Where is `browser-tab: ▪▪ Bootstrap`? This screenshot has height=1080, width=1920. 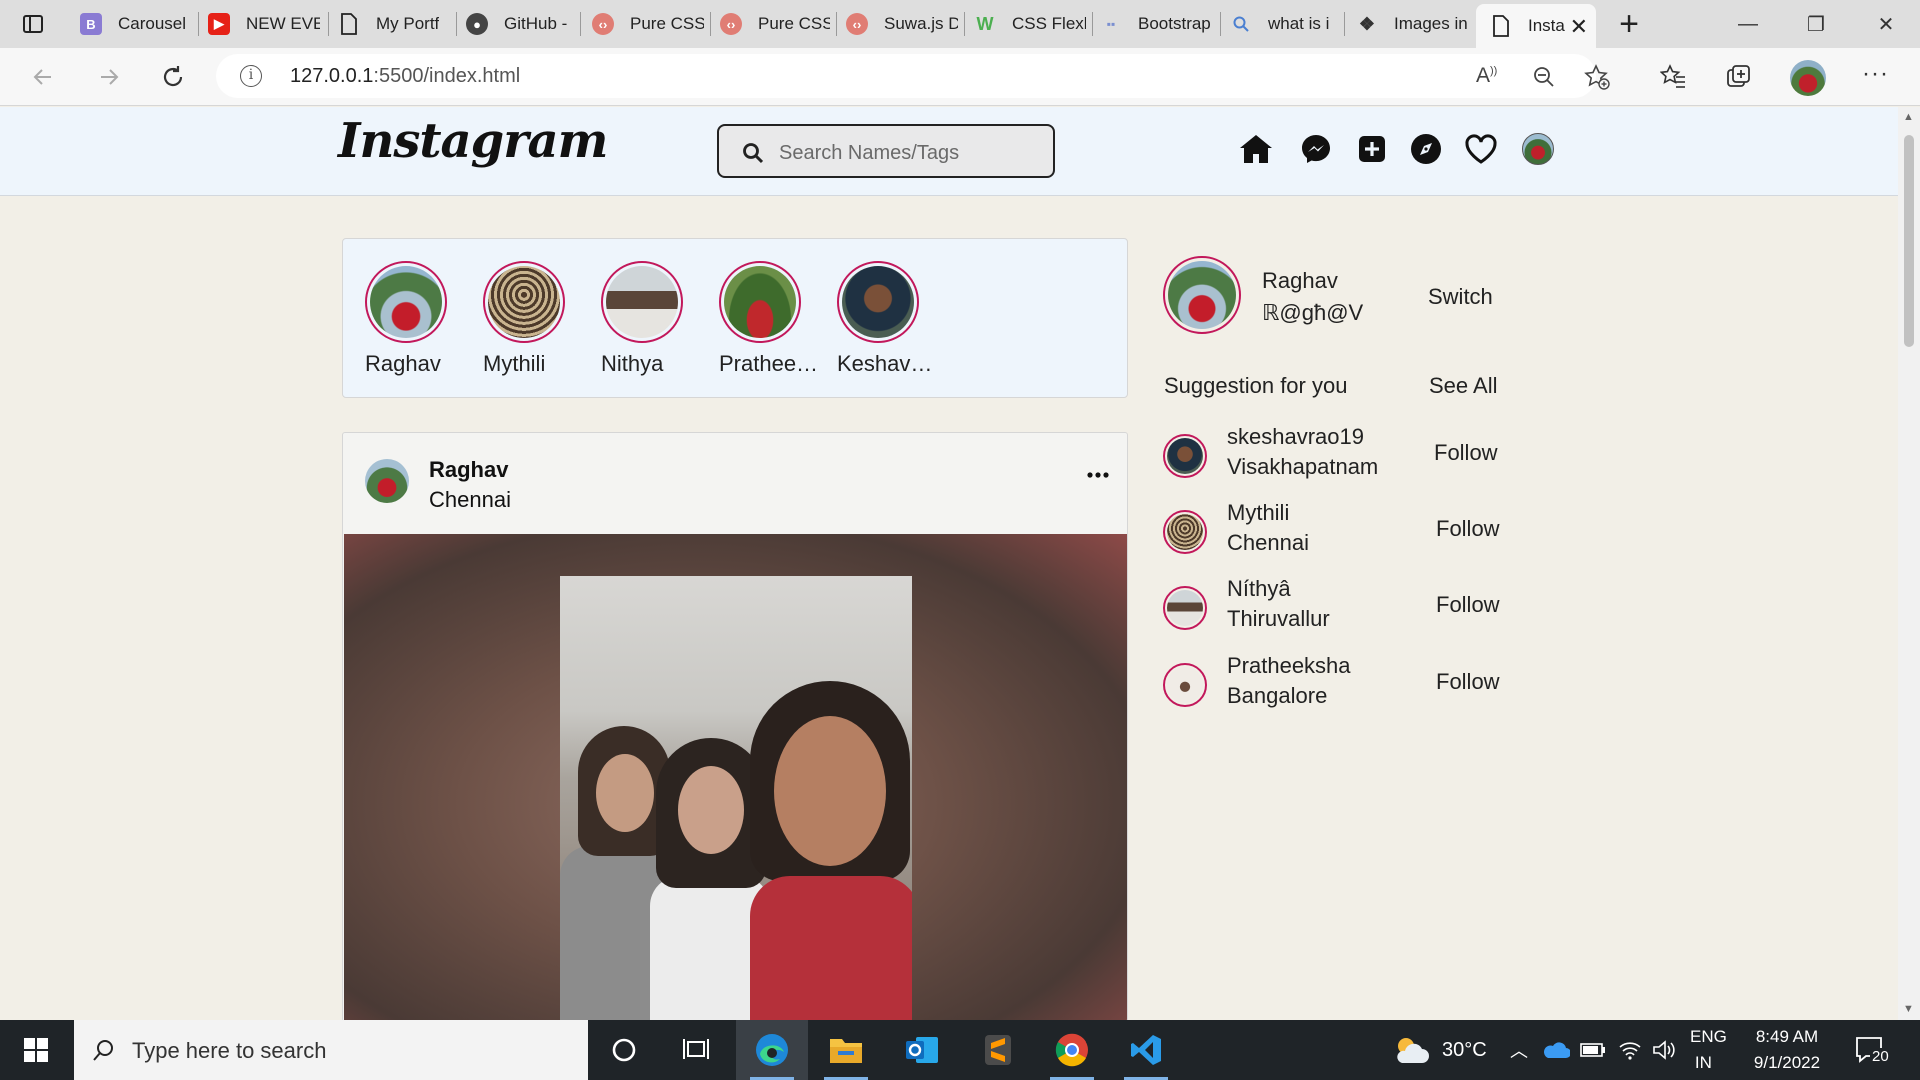 browser-tab: ▪▪ Bootstrap is located at coordinates (1156, 24).